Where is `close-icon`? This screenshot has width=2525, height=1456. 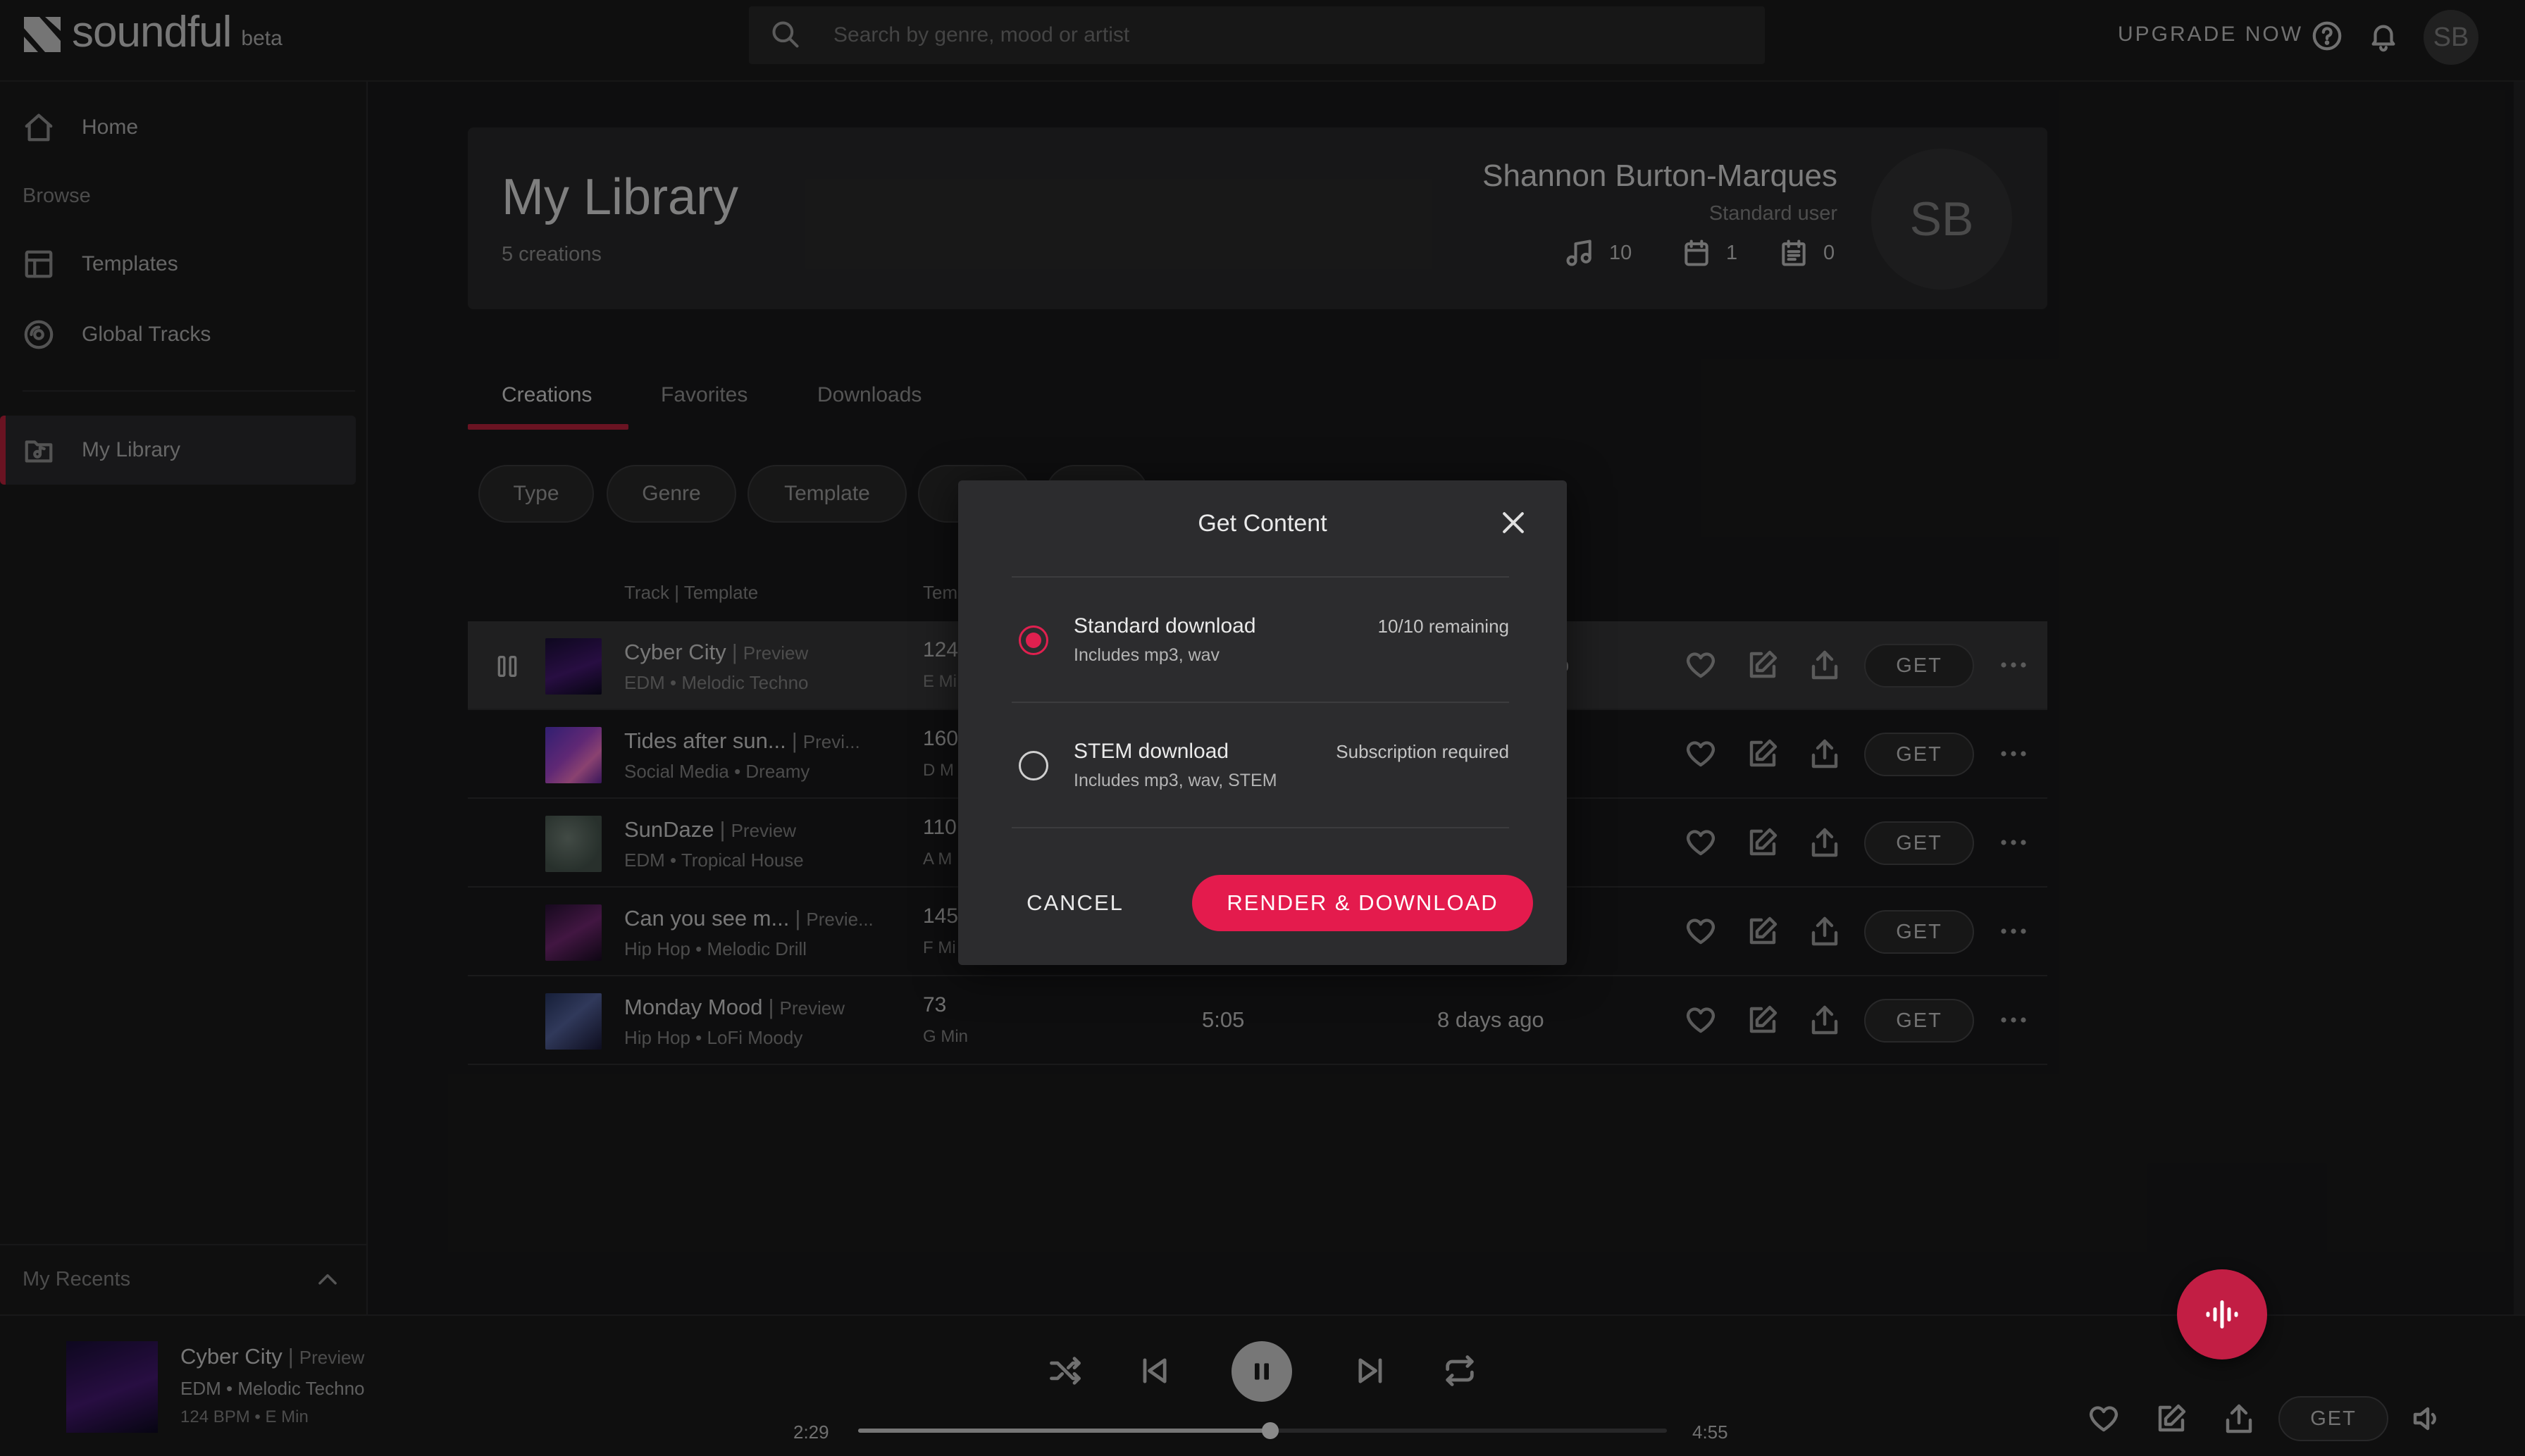 close-icon is located at coordinates (1513, 522).